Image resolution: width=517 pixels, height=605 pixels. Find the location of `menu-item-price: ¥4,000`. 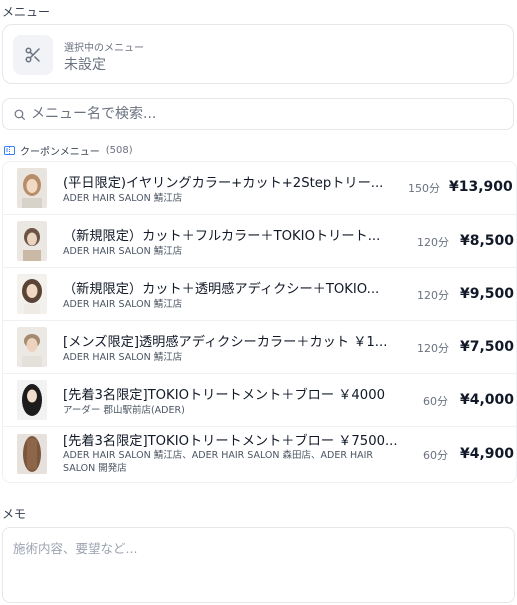

menu-item-price: ¥4,000 is located at coordinates (487, 400).